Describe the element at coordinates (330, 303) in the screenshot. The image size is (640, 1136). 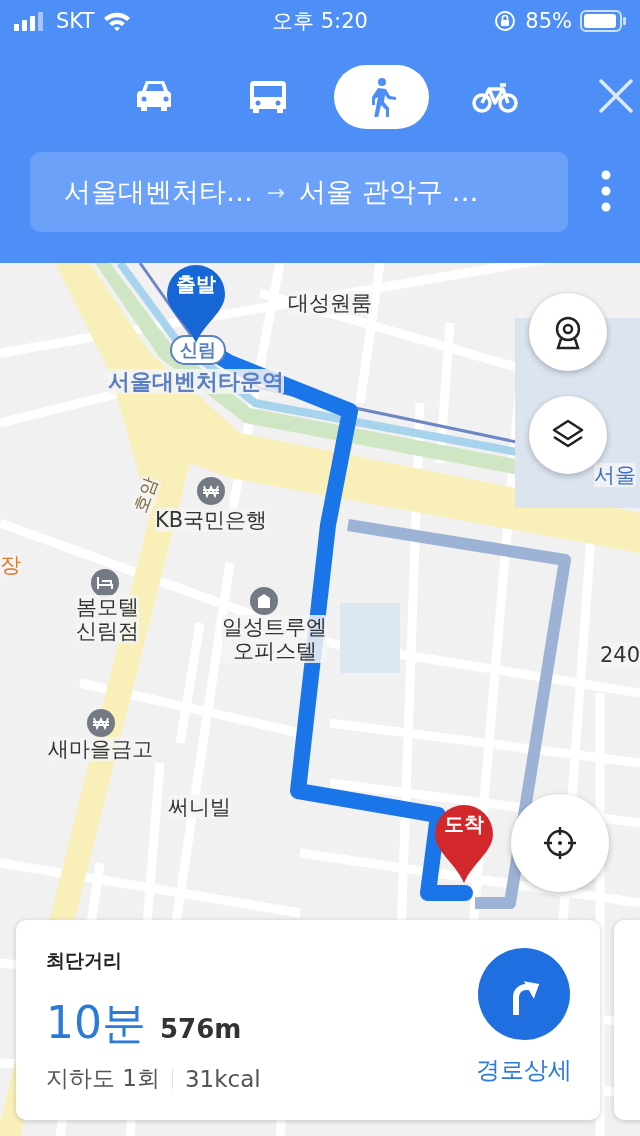
I see `map-place-label: 대성원룸` at that location.